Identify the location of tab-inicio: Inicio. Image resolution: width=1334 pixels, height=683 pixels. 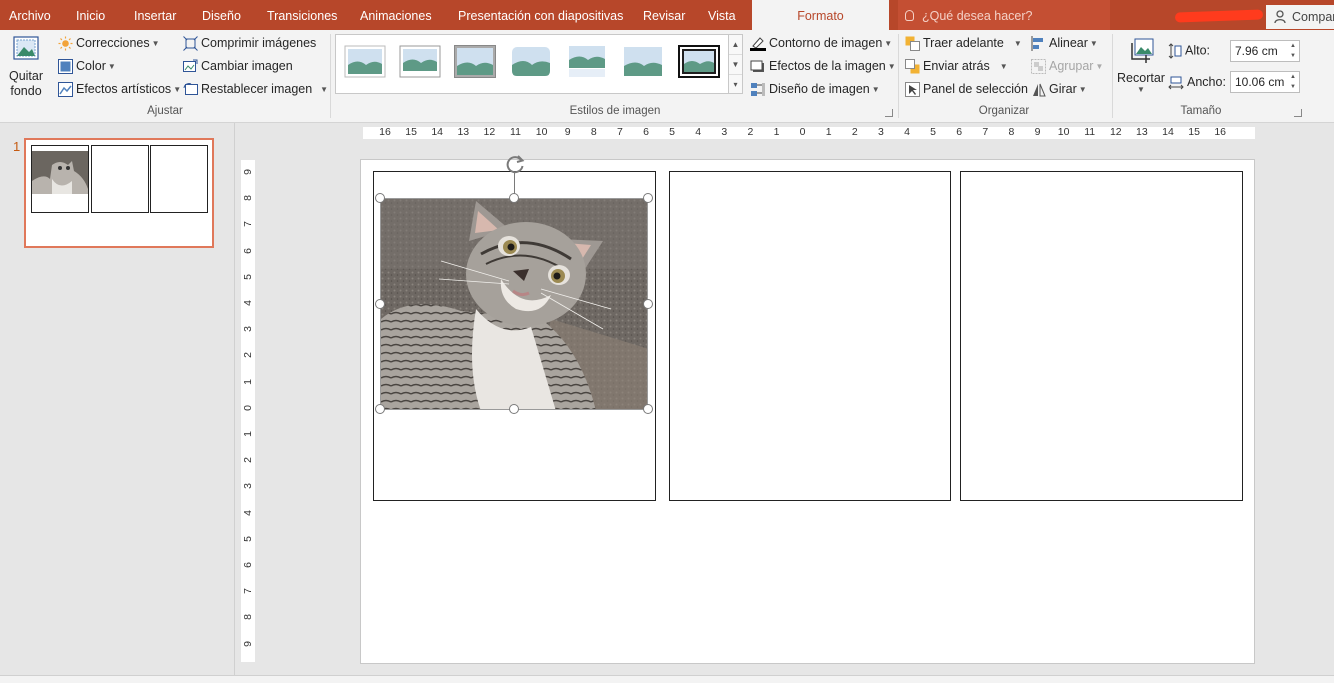
(90, 15).